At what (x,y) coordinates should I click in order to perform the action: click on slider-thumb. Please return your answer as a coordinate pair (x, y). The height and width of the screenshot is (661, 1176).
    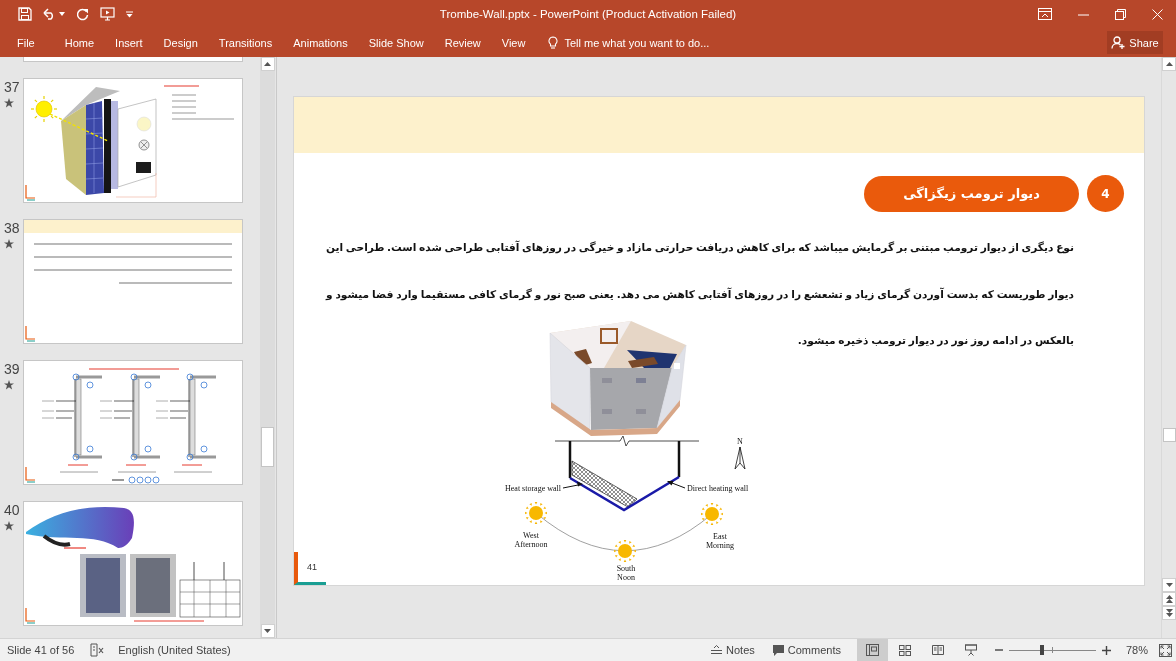
    Looking at the image, I should click on (1042, 650).